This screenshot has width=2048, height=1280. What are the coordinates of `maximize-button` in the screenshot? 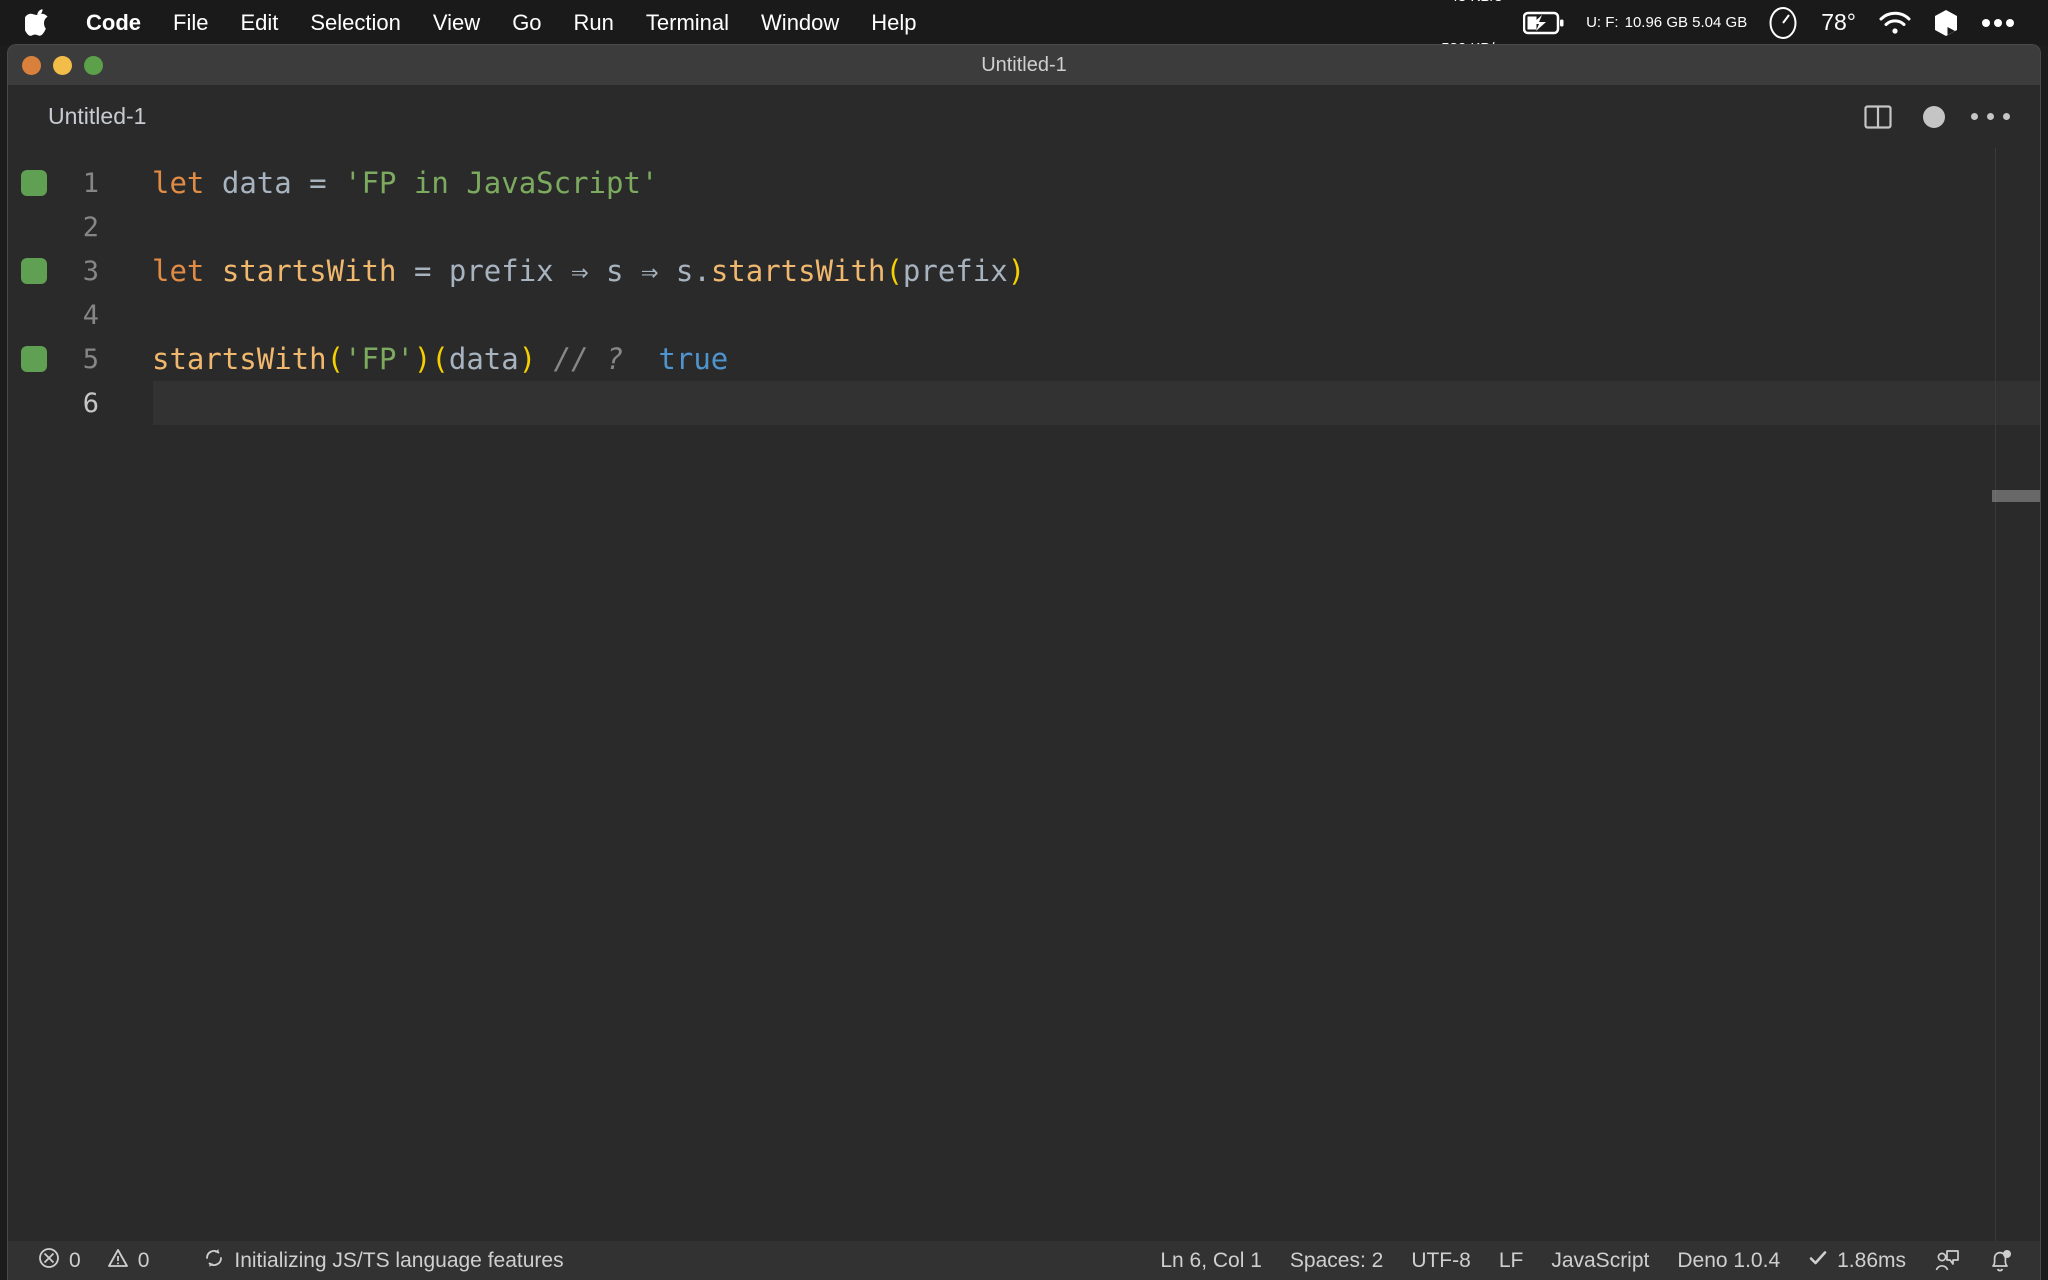 It's located at (93, 65).